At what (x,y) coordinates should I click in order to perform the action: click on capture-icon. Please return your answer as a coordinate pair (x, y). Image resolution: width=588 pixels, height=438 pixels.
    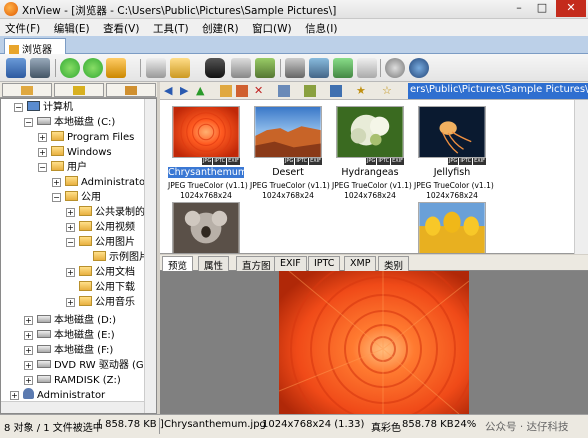
    Looking at the image, I should click on (343, 68).